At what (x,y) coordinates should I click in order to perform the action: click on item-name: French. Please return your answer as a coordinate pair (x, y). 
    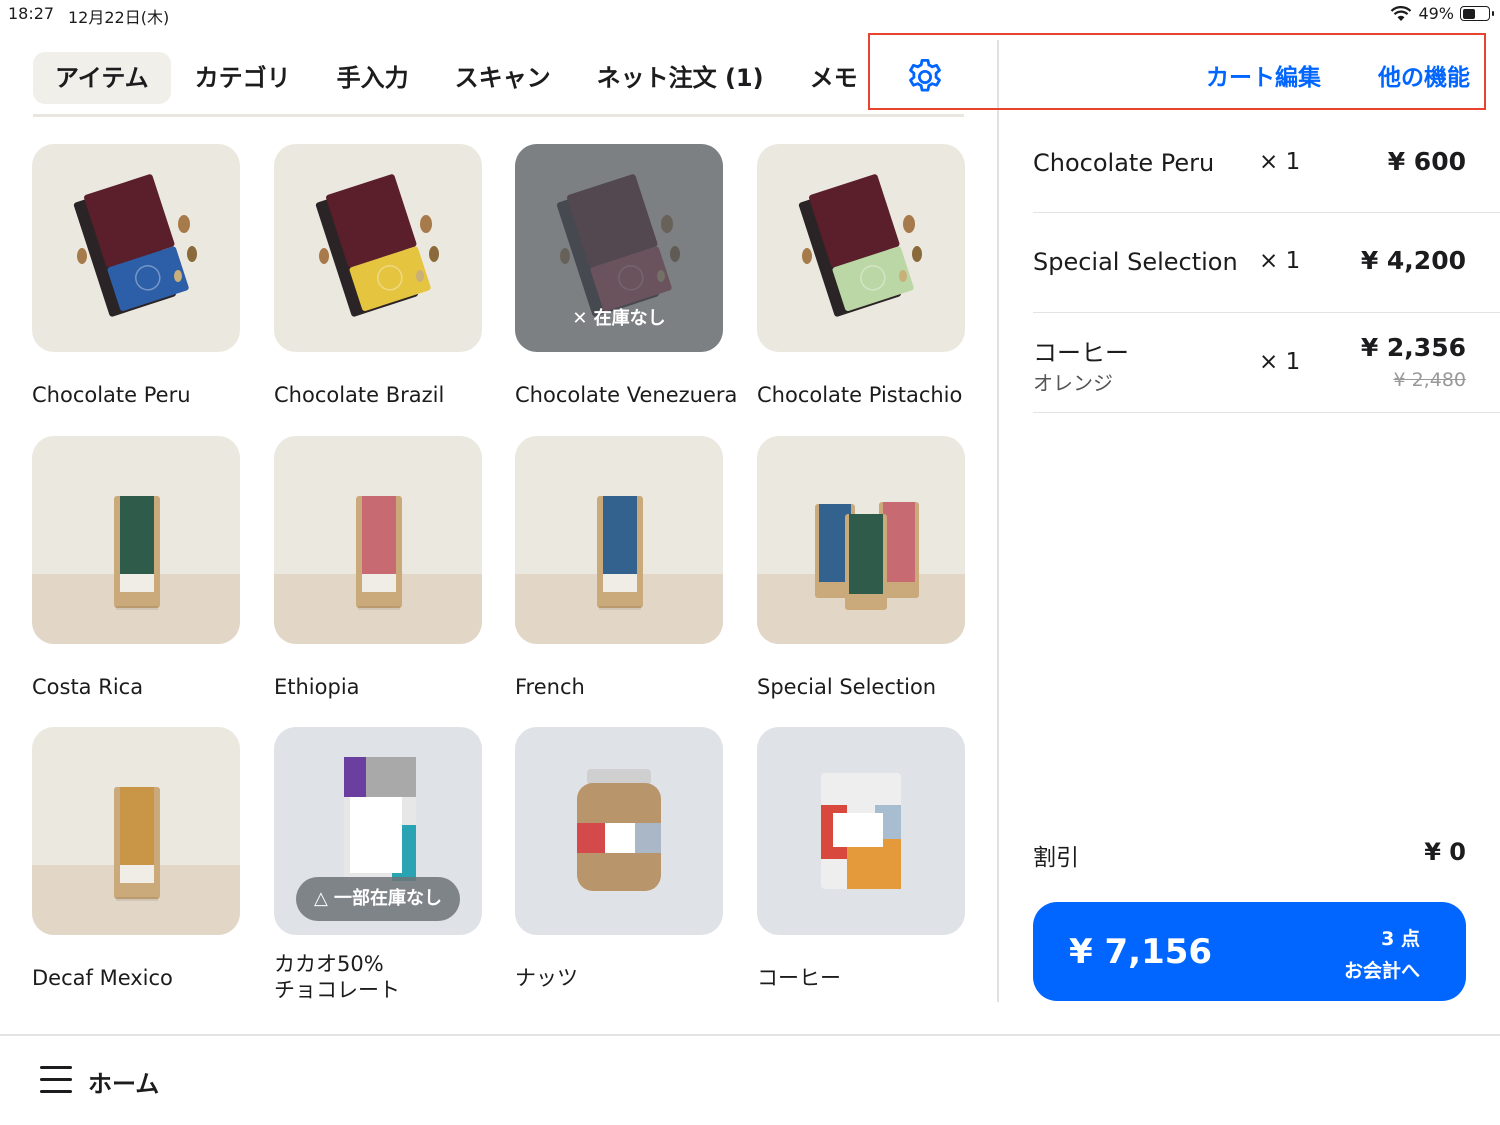
    Looking at the image, I should click on (550, 687).